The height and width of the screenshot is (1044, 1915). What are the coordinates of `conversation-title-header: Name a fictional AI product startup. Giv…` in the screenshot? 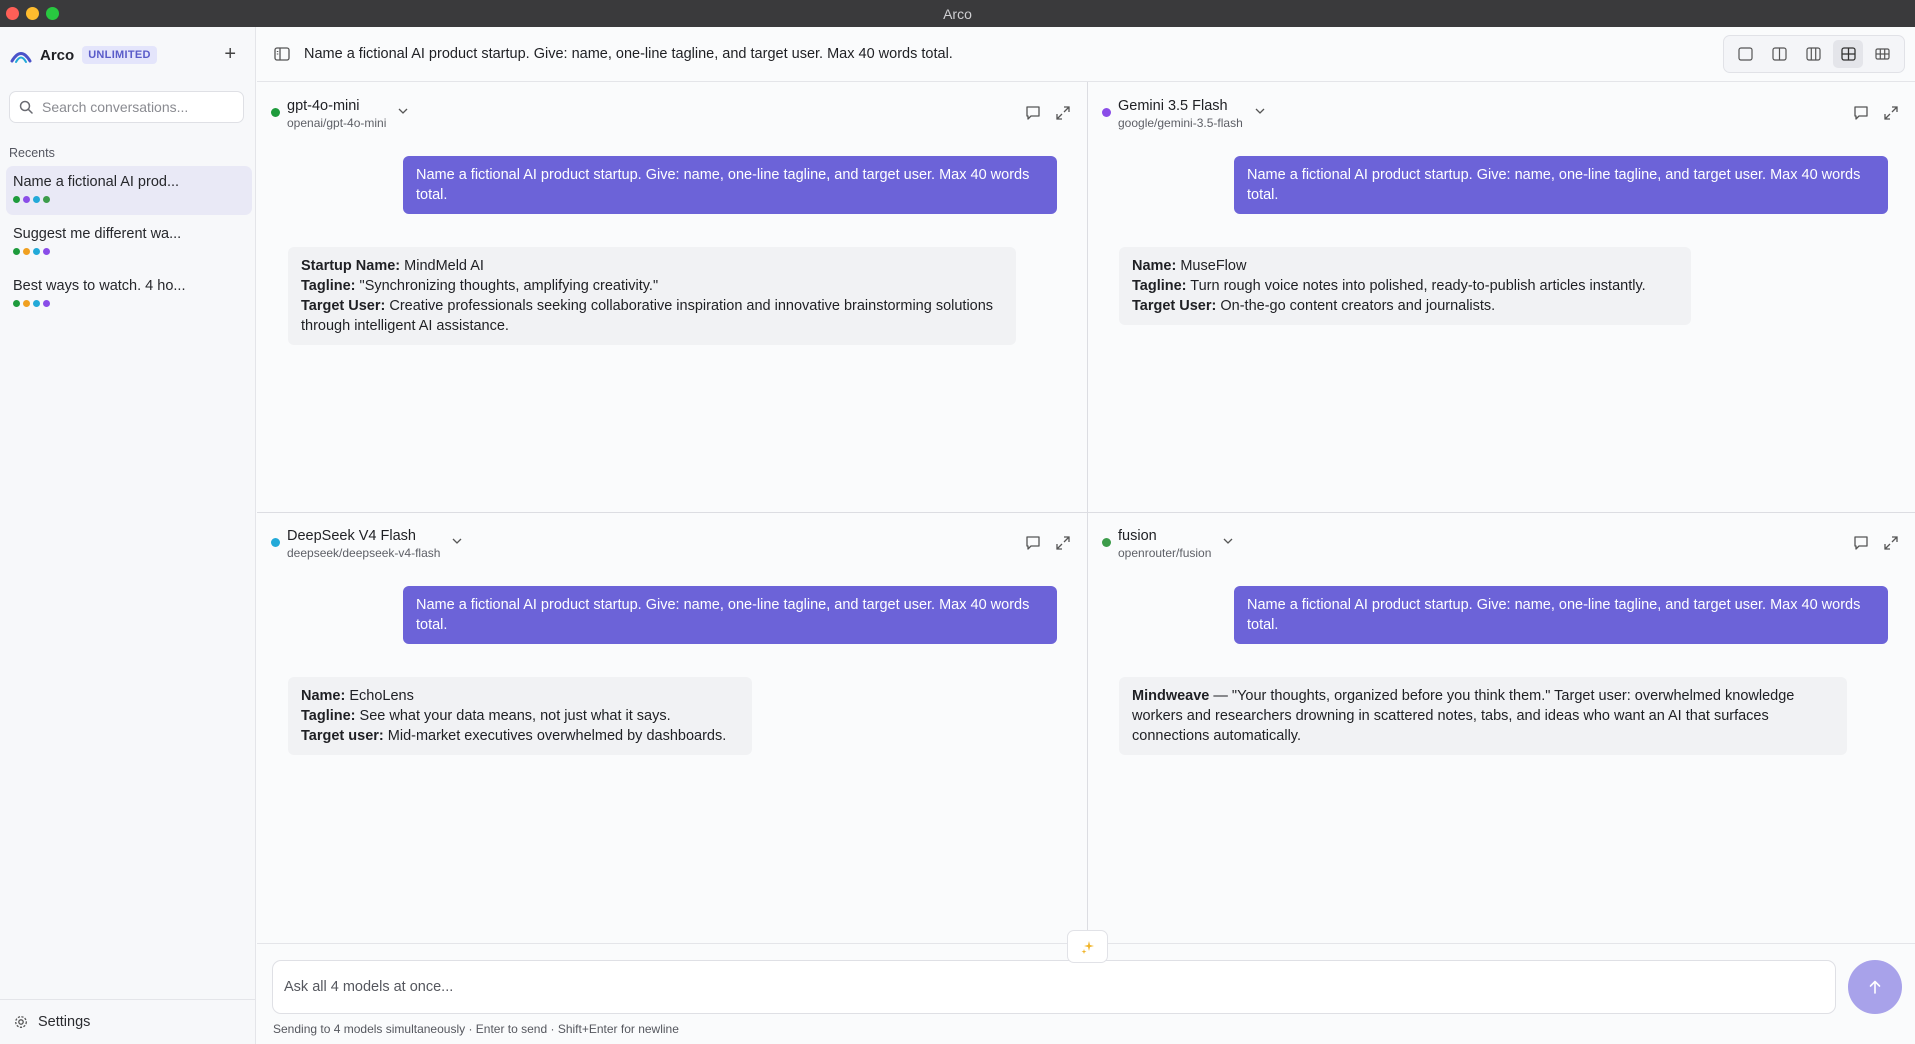 It's located at (628, 54).